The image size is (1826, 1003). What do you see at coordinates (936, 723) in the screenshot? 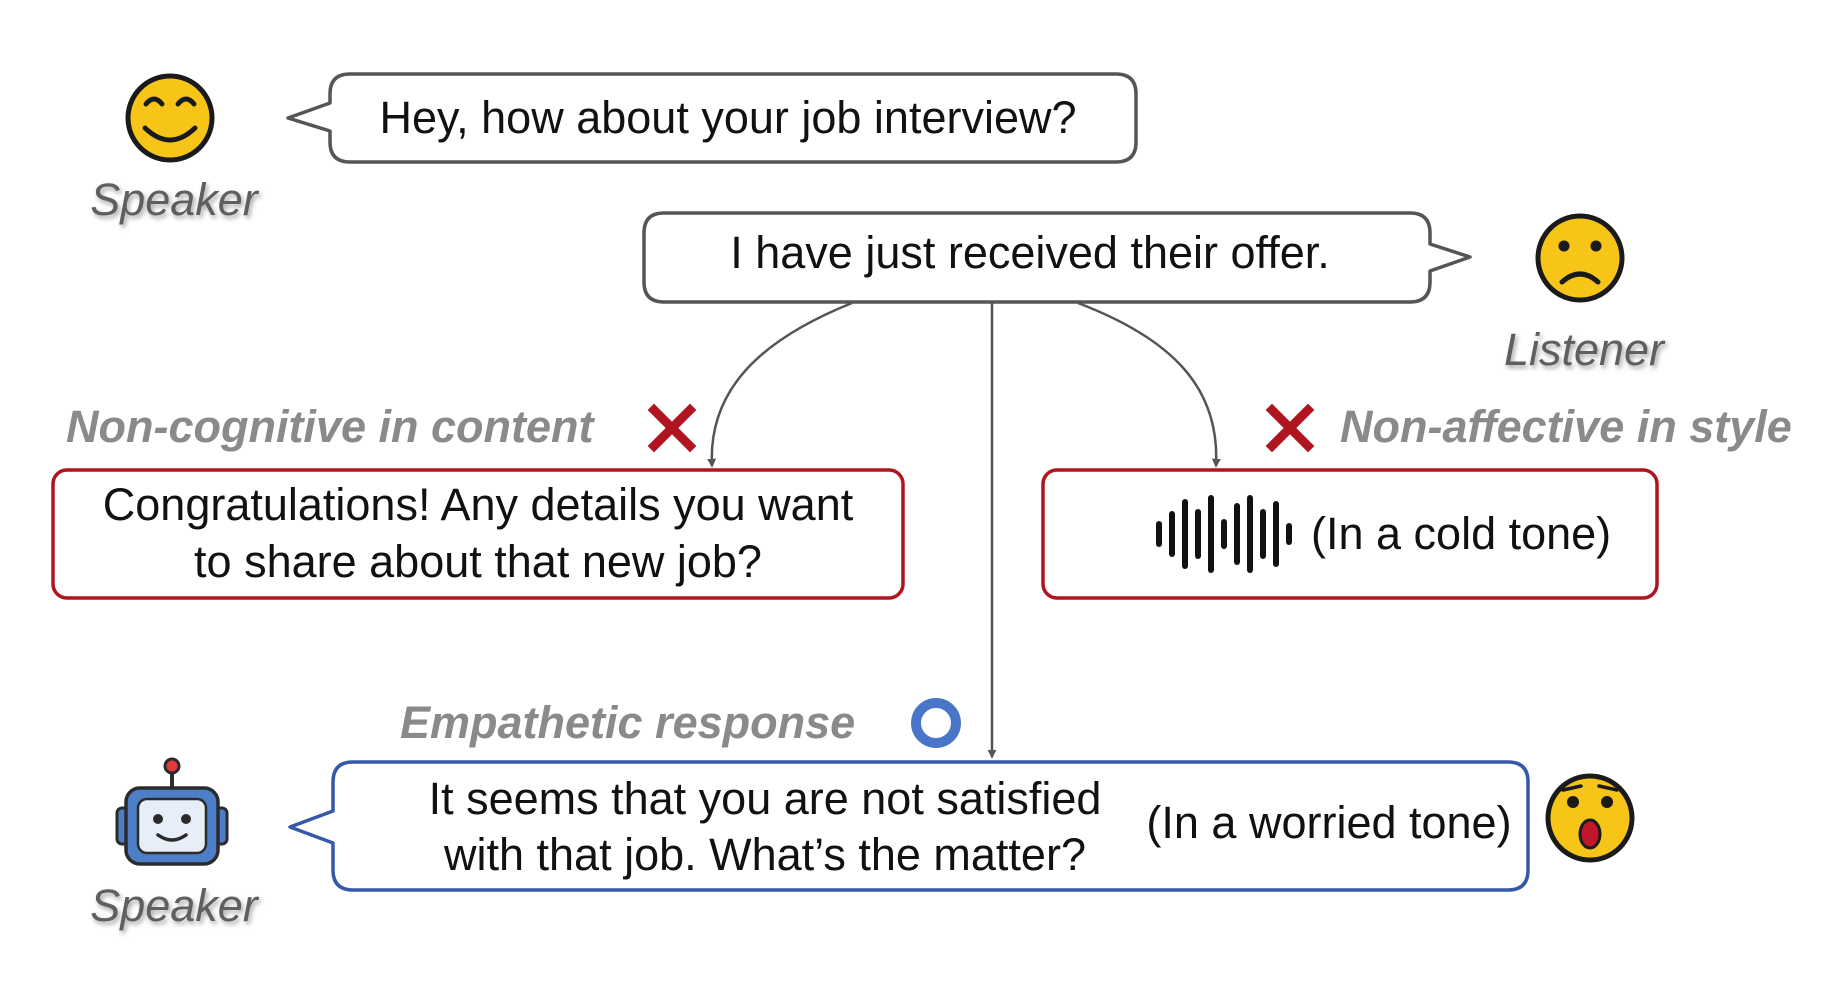
I see `circle-icon` at bounding box center [936, 723].